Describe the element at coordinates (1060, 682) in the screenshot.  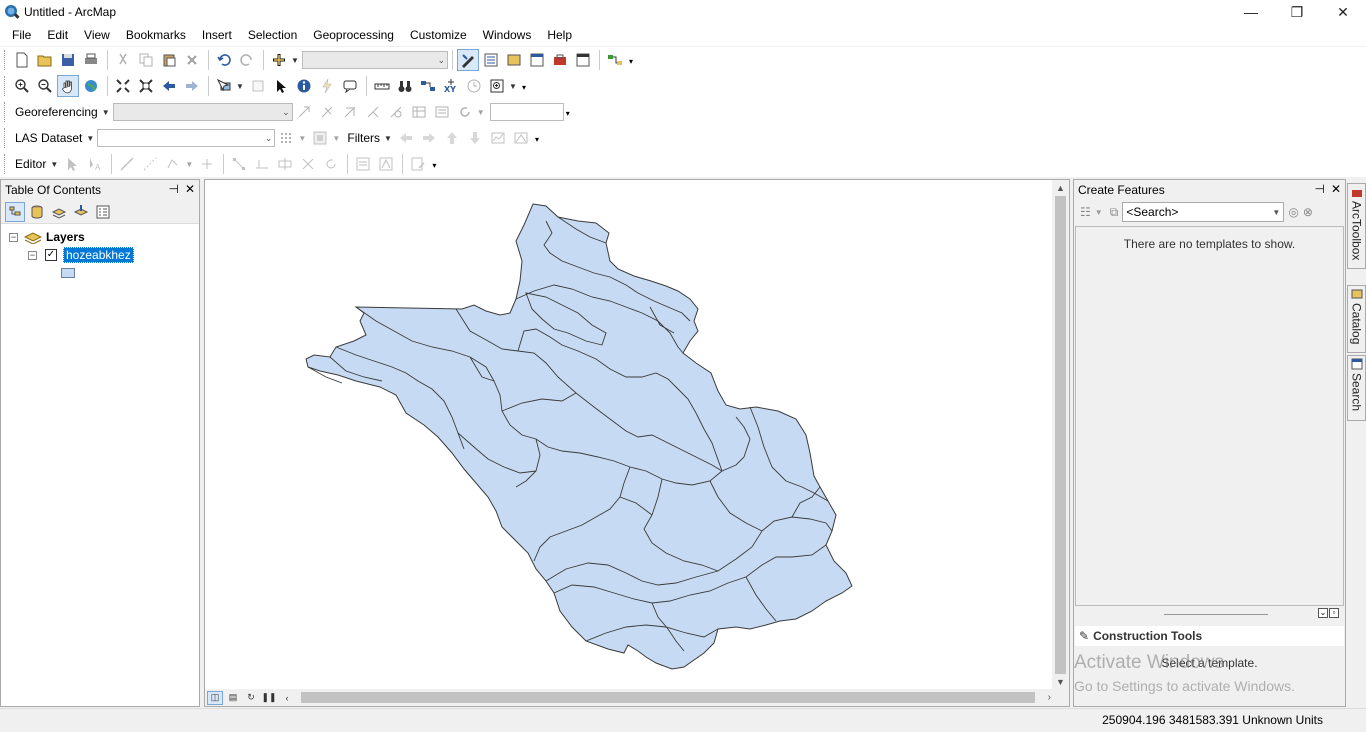
I see `scroll-down-icon: ▼` at that location.